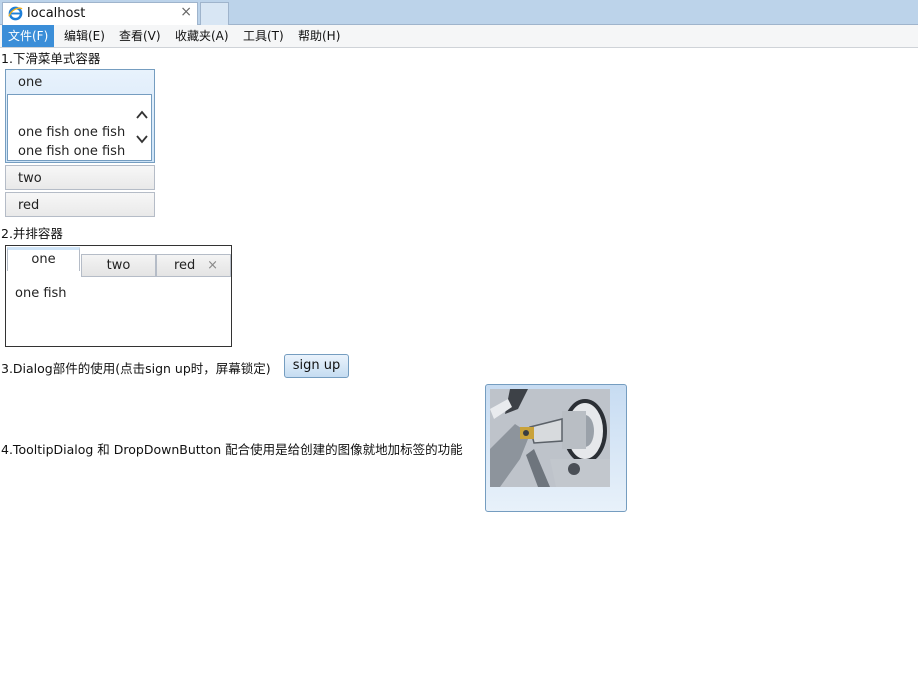  Describe the element at coordinates (80, 177) in the screenshot. I see `accordion-pane-two: two` at that location.